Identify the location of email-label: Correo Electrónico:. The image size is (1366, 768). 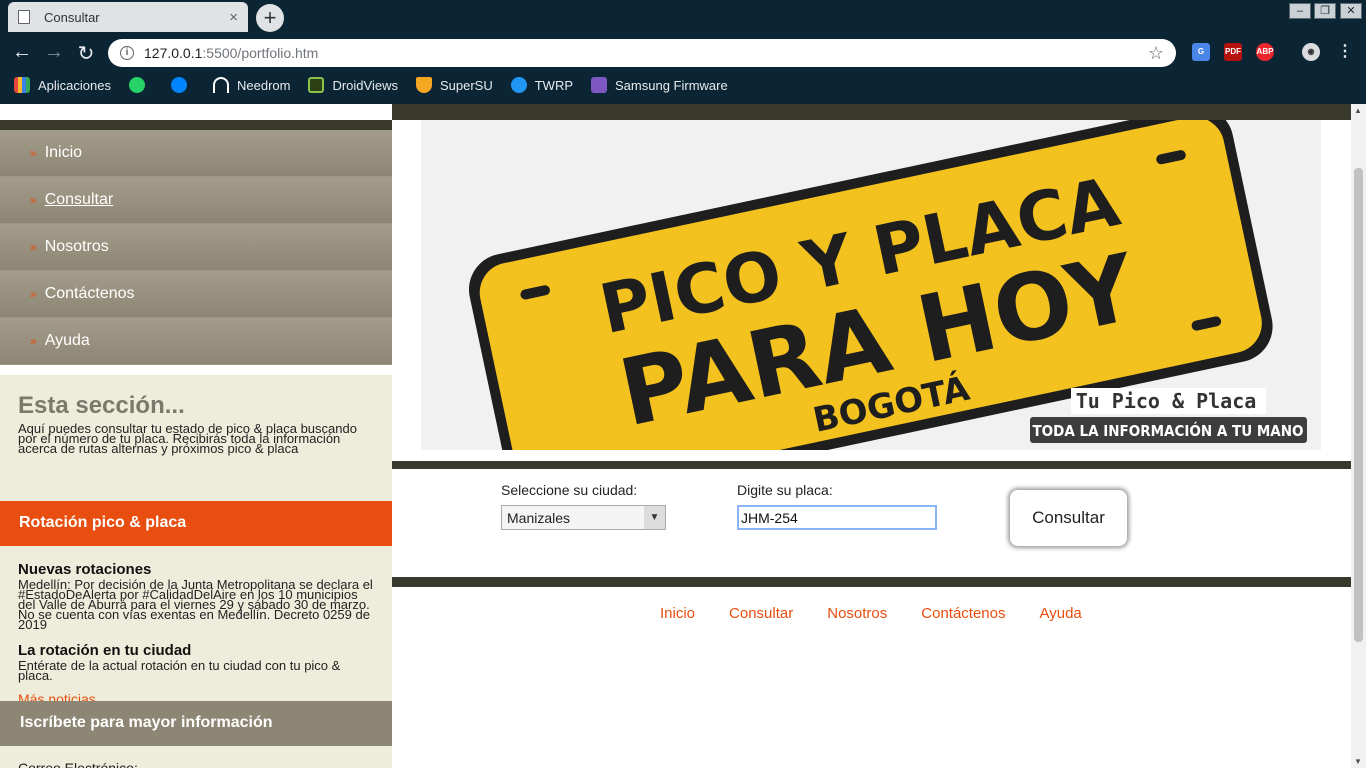
(78, 764).